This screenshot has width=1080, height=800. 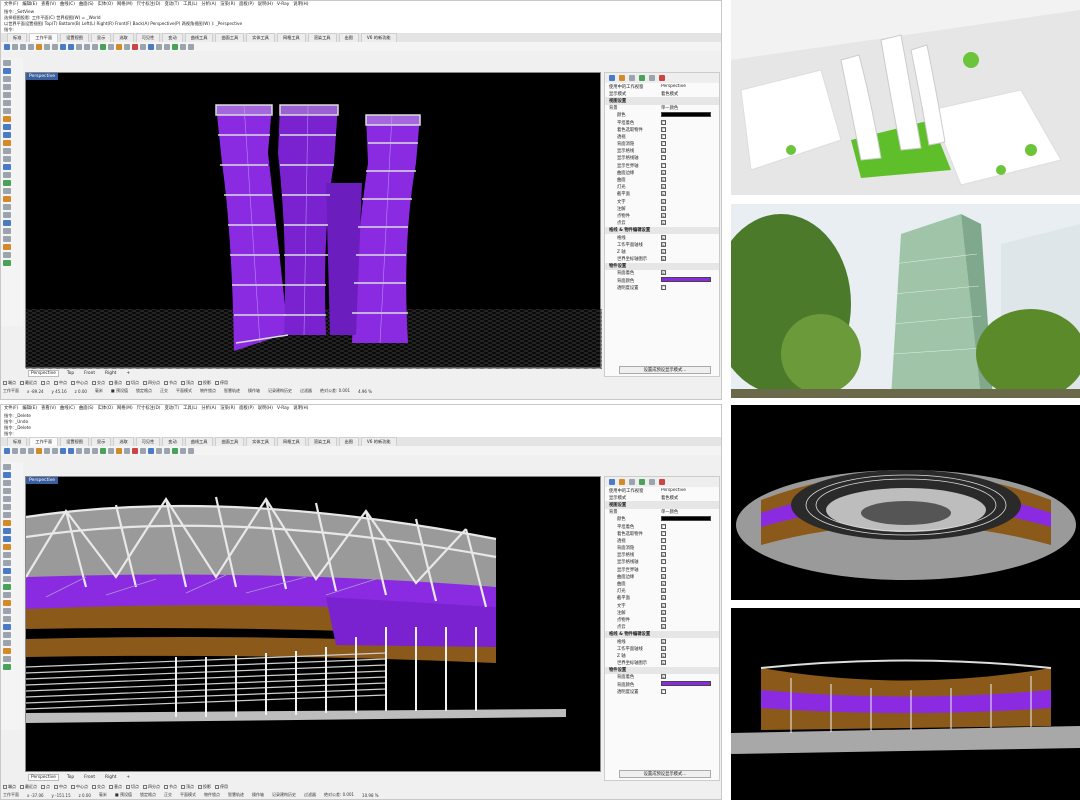 I want to click on menu-item: 曲线(C), so click(x=67, y=5).